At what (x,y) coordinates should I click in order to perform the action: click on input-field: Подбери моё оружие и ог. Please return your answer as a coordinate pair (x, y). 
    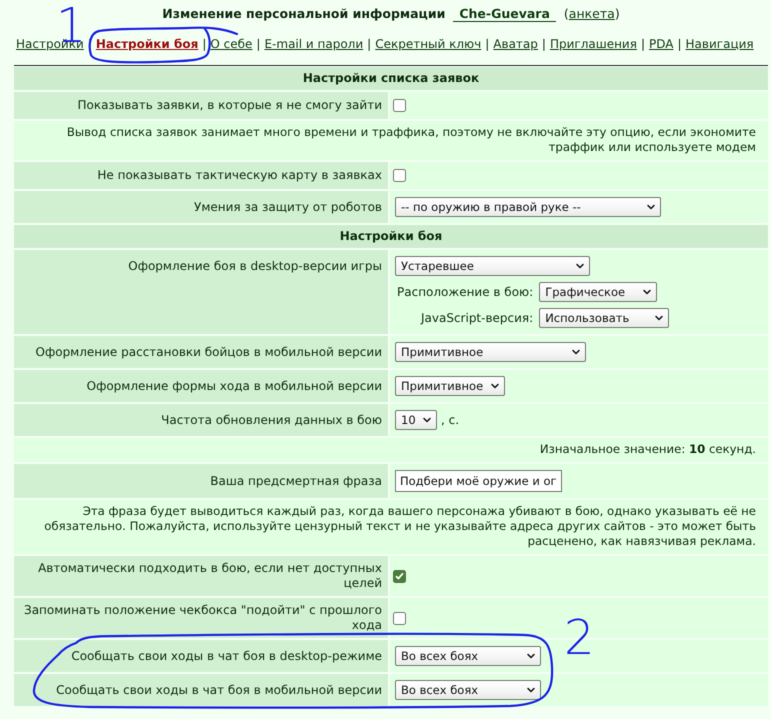
    Looking at the image, I should click on (478, 481).